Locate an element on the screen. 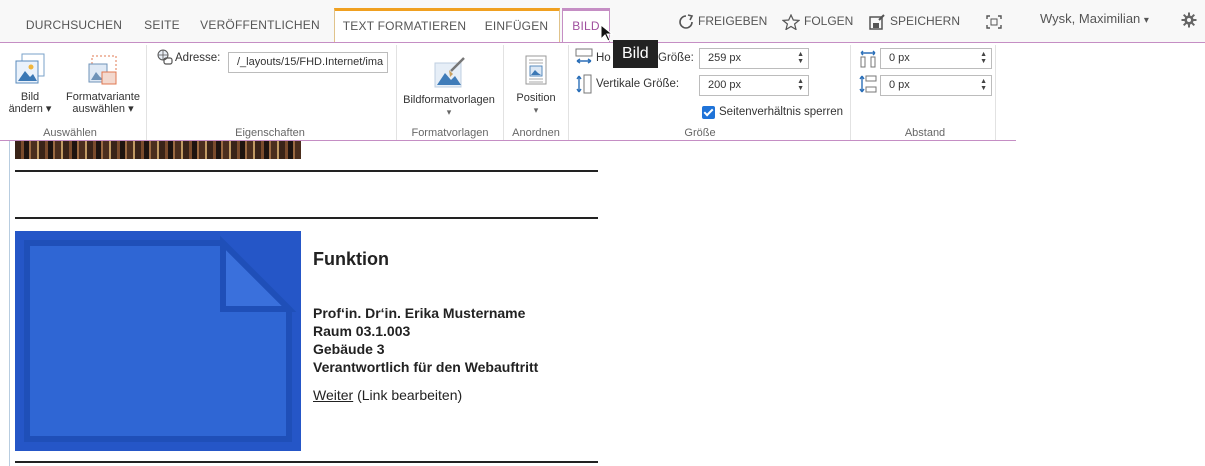  more-link: Weiter is located at coordinates (333, 395).